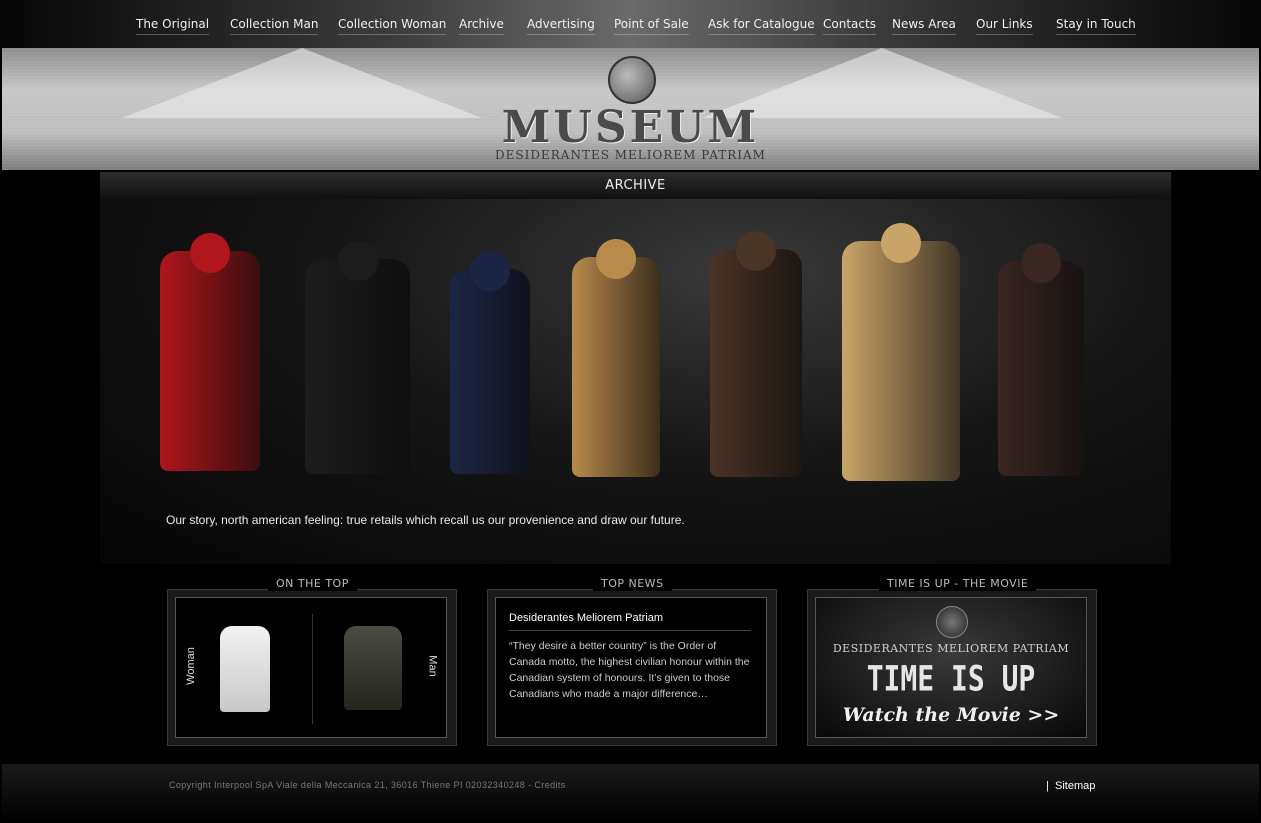  What do you see at coordinates (481, 26) in the screenshot?
I see `nav-archive: Archive` at bounding box center [481, 26].